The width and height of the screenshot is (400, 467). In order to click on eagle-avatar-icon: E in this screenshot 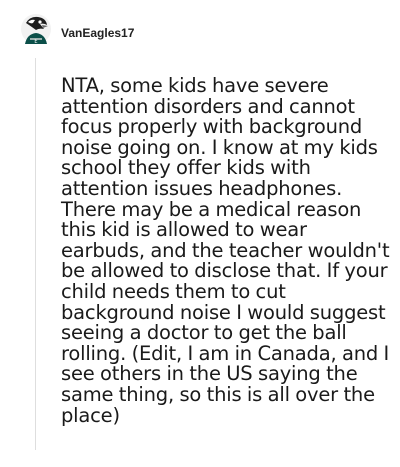, I will do `click(36, 29)`.